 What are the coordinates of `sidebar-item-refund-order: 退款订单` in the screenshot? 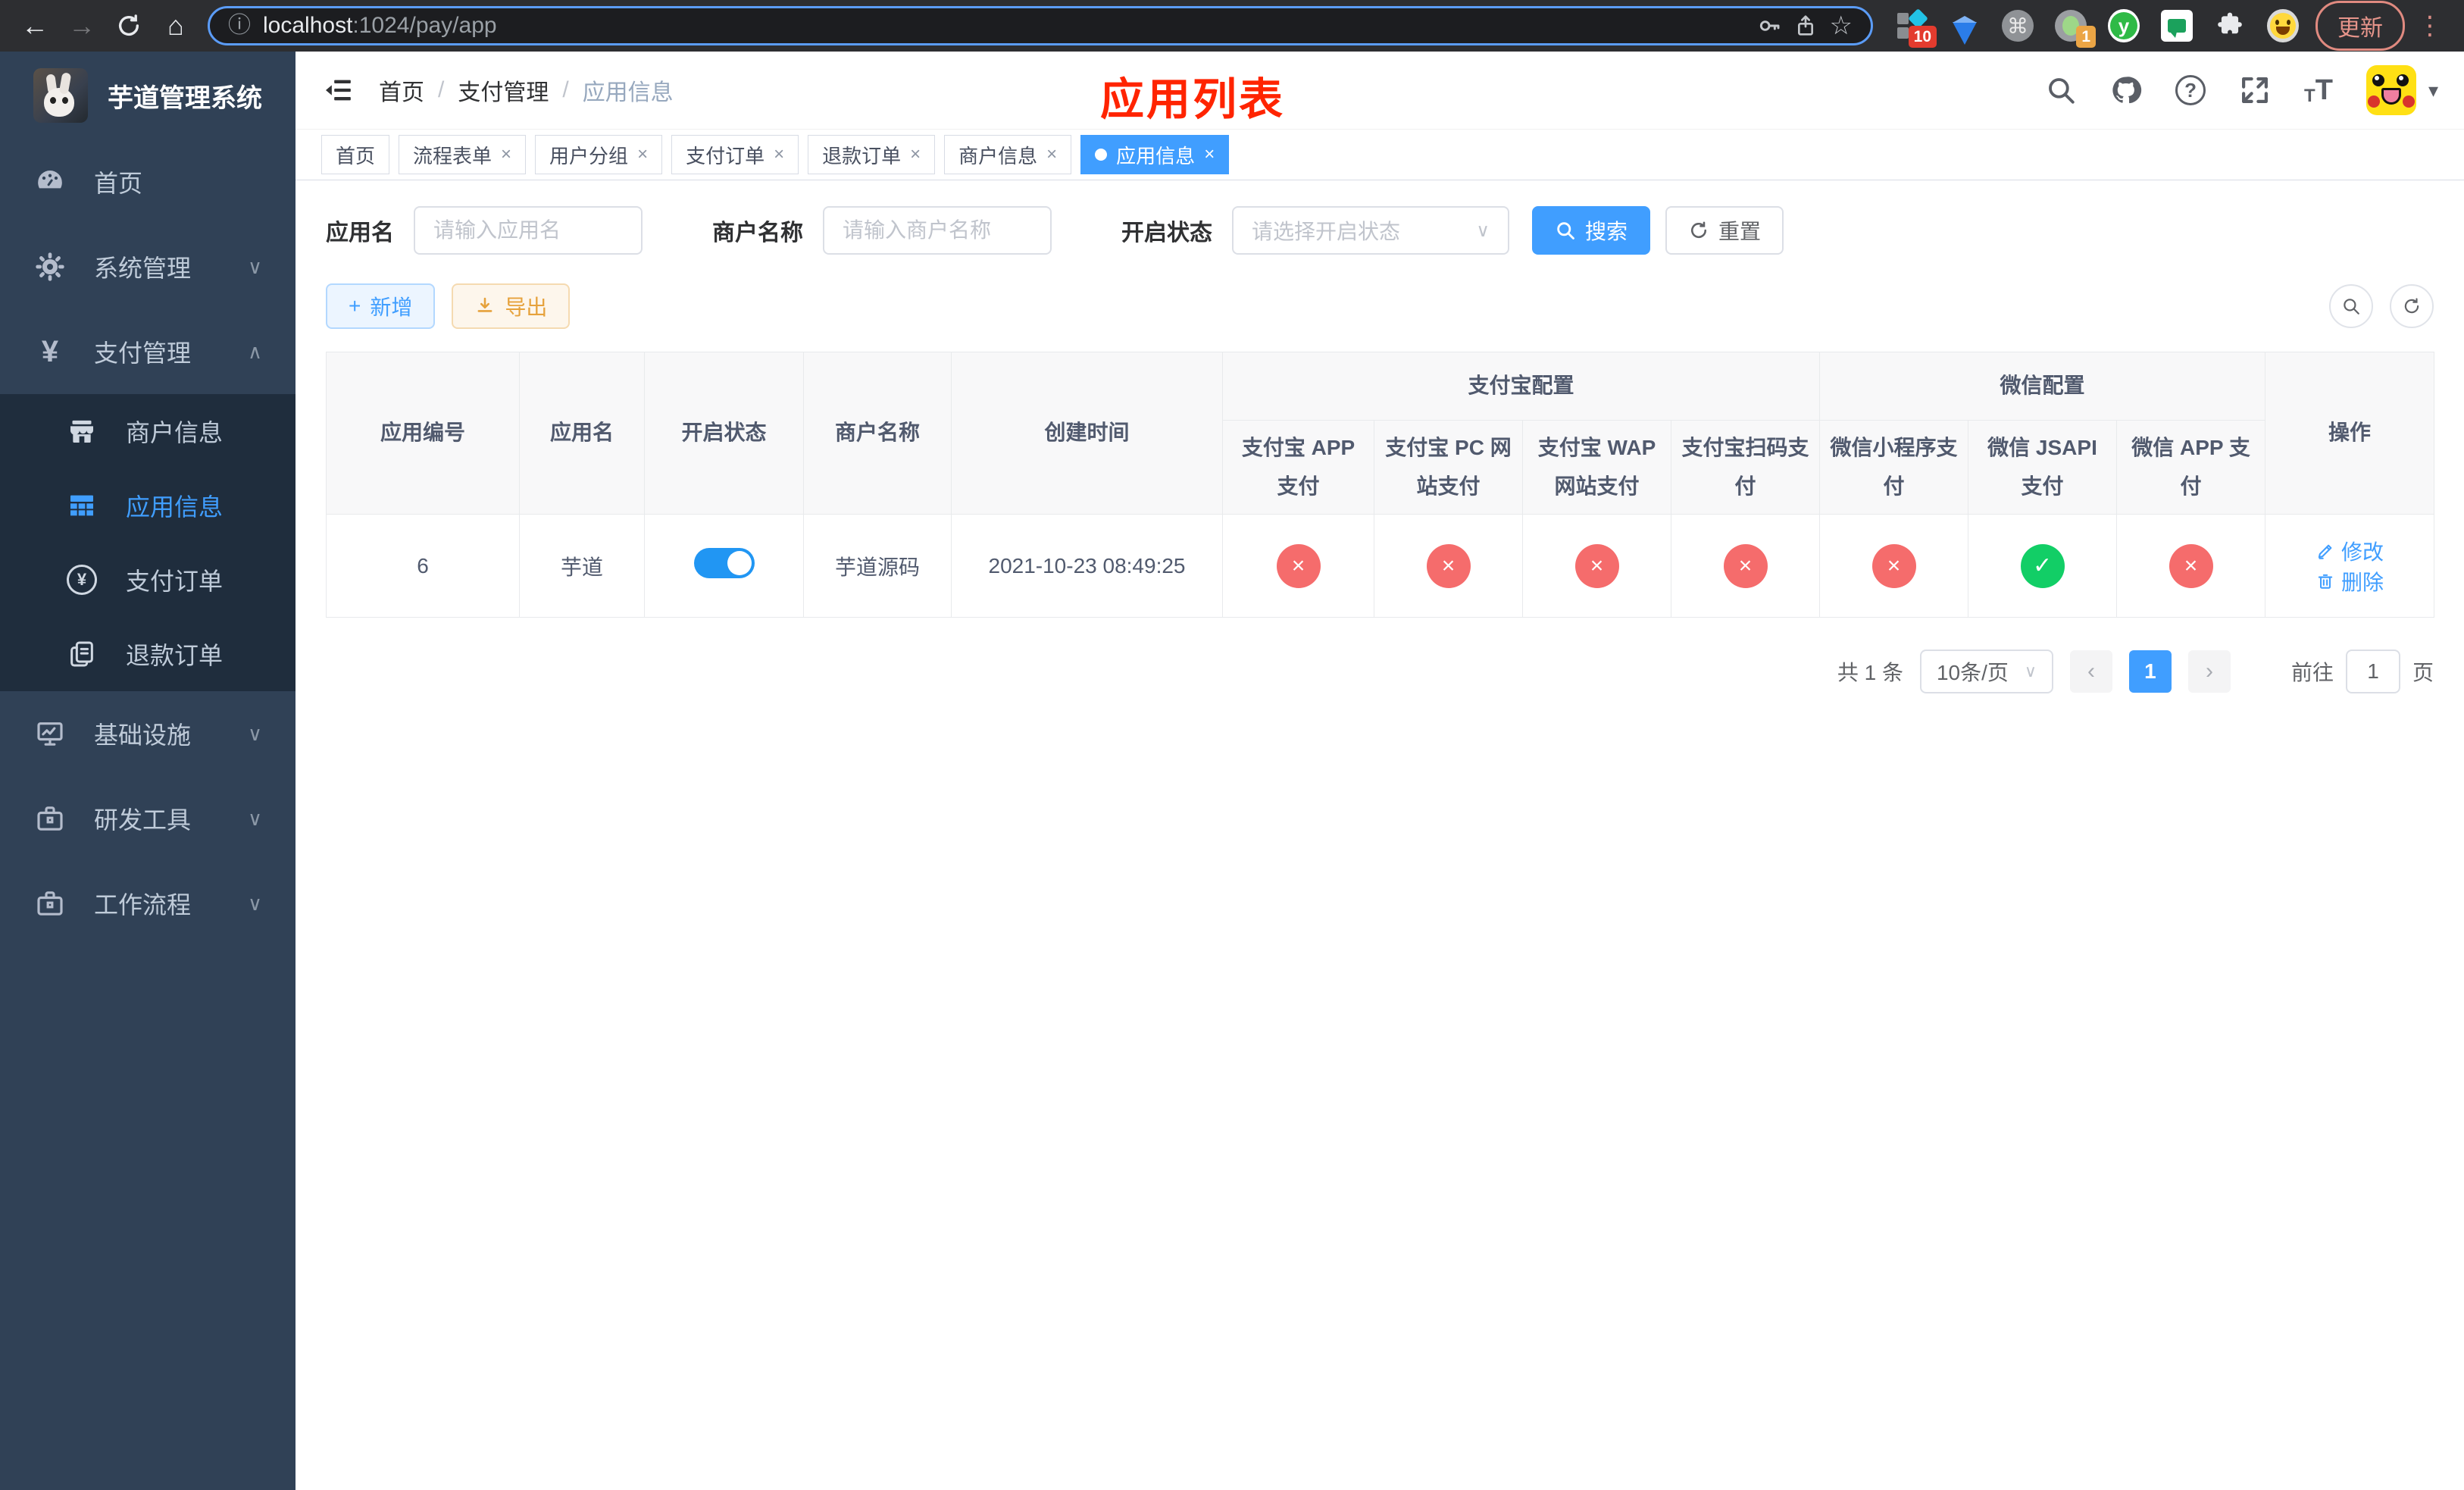 It's located at (147, 654).